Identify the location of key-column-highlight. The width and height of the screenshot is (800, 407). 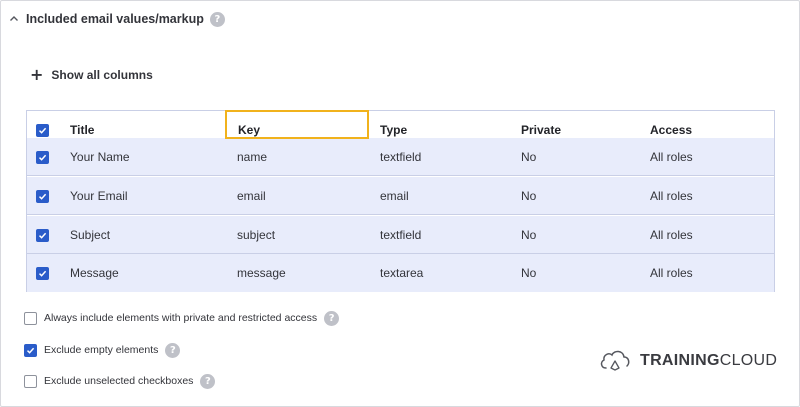
(297, 124).